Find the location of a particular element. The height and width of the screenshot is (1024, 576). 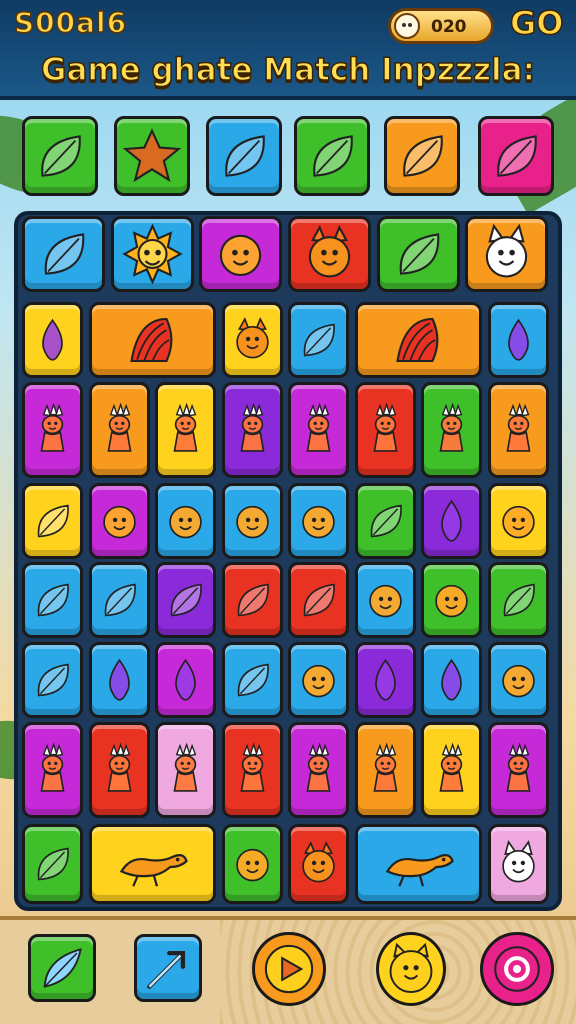

face-icon is located at coordinates (119, 521).